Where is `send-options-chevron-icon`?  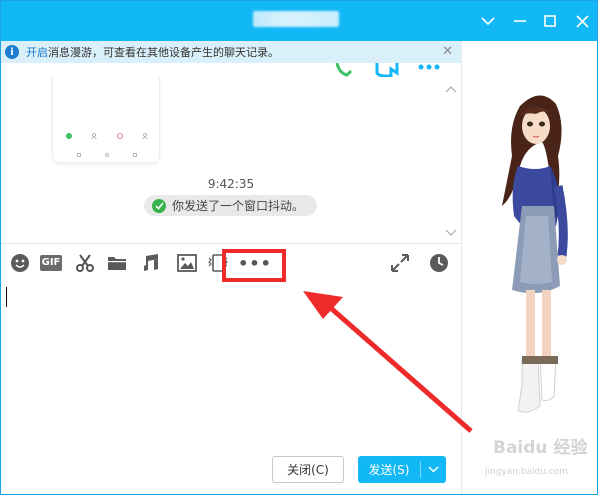 send-options-chevron-icon is located at coordinates (433, 469).